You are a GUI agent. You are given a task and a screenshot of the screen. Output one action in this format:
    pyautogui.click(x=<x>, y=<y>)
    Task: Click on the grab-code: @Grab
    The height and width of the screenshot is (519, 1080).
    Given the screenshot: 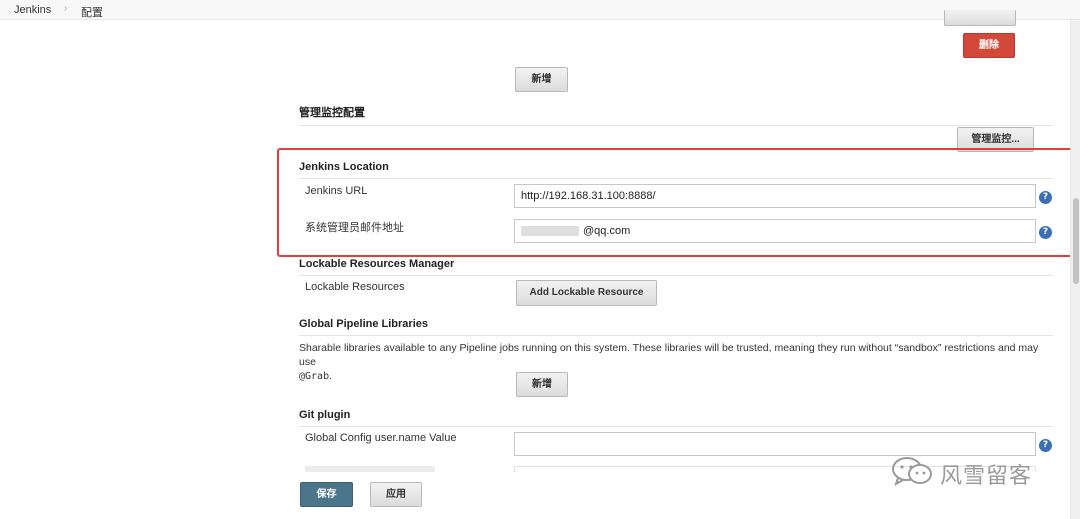 What is the action you would take?
    pyautogui.click(x=314, y=376)
    